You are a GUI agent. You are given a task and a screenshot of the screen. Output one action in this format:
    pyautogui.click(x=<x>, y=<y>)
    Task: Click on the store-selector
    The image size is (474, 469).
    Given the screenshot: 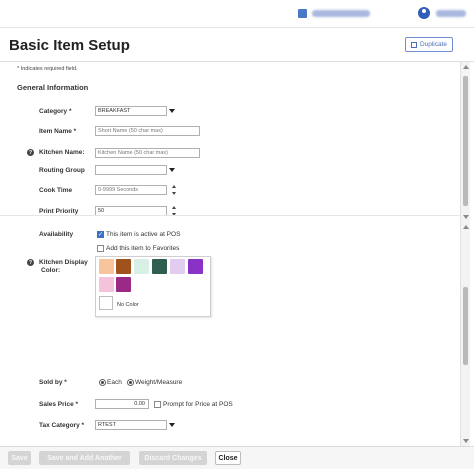 What is the action you would take?
    pyautogui.click(x=334, y=13)
    